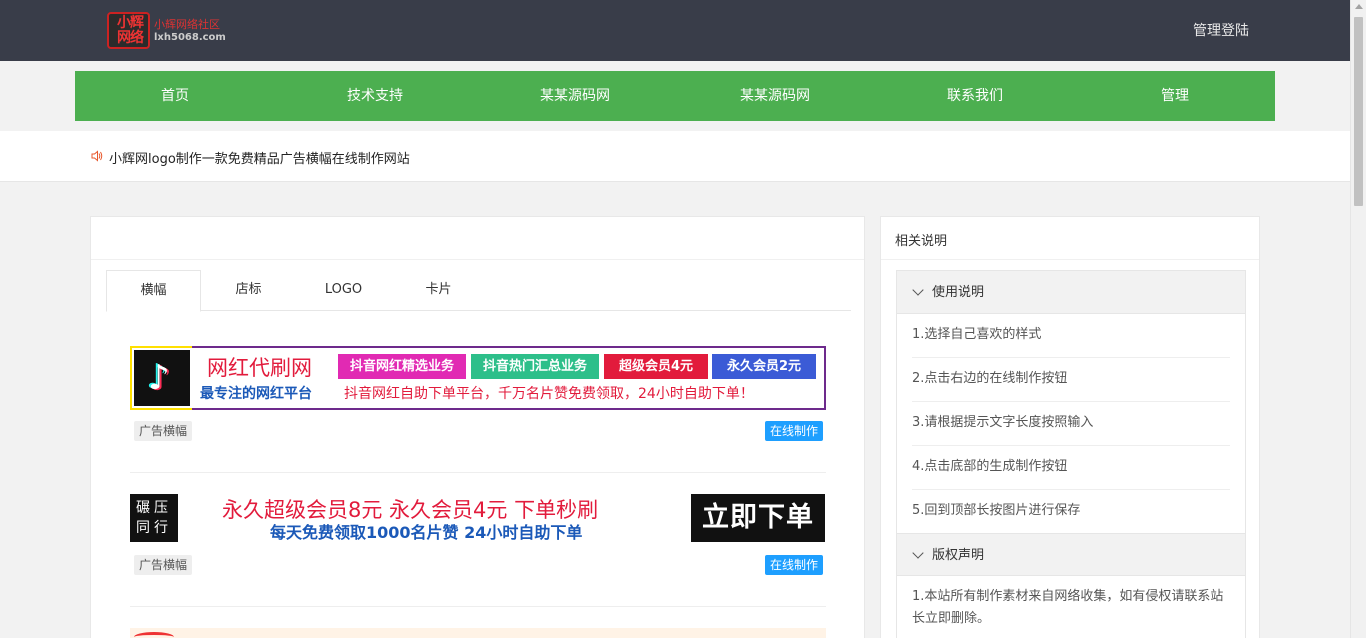 The height and width of the screenshot is (638, 1366). Describe the element at coordinates (1071, 554) in the screenshot. I see `copyright-section-header: 版权声明` at that location.